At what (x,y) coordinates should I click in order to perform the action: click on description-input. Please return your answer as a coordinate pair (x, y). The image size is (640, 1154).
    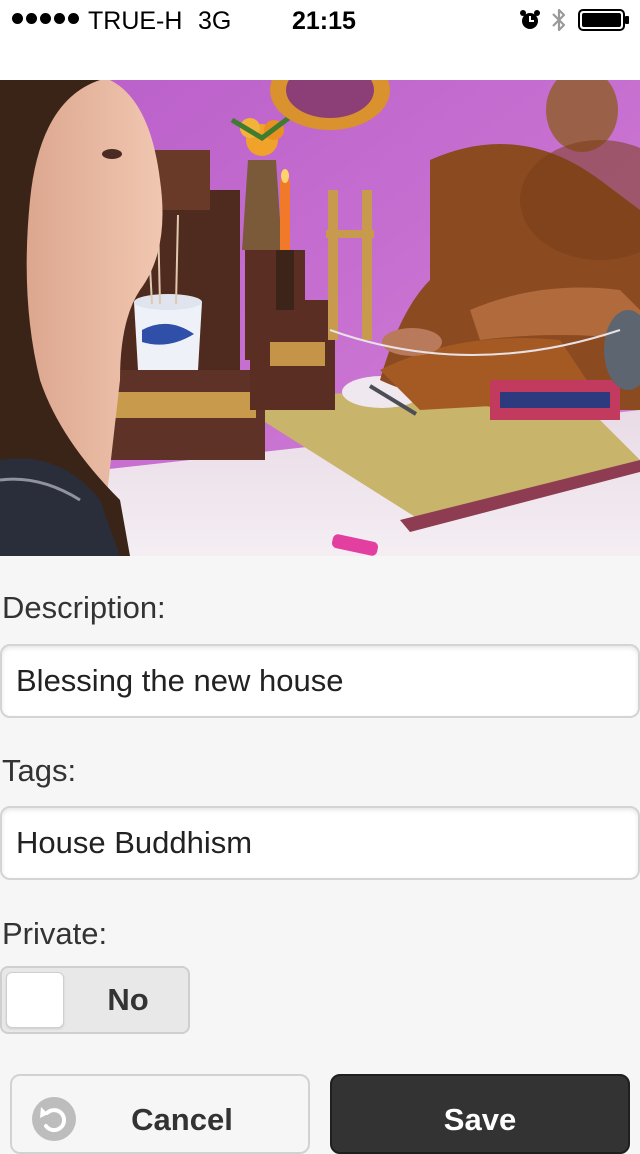
    Looking at the image, I should click on (320, 681).